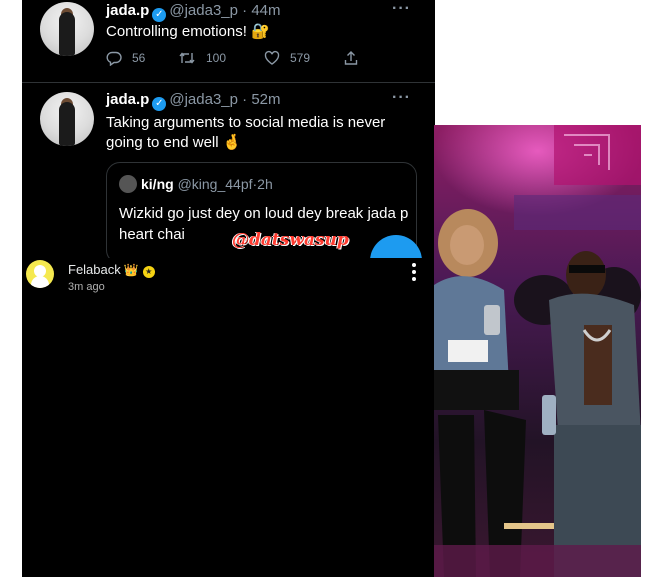  I want to click on quoted-tweet-header: ki/ng @king_44pf·2h, so click(196, 184).